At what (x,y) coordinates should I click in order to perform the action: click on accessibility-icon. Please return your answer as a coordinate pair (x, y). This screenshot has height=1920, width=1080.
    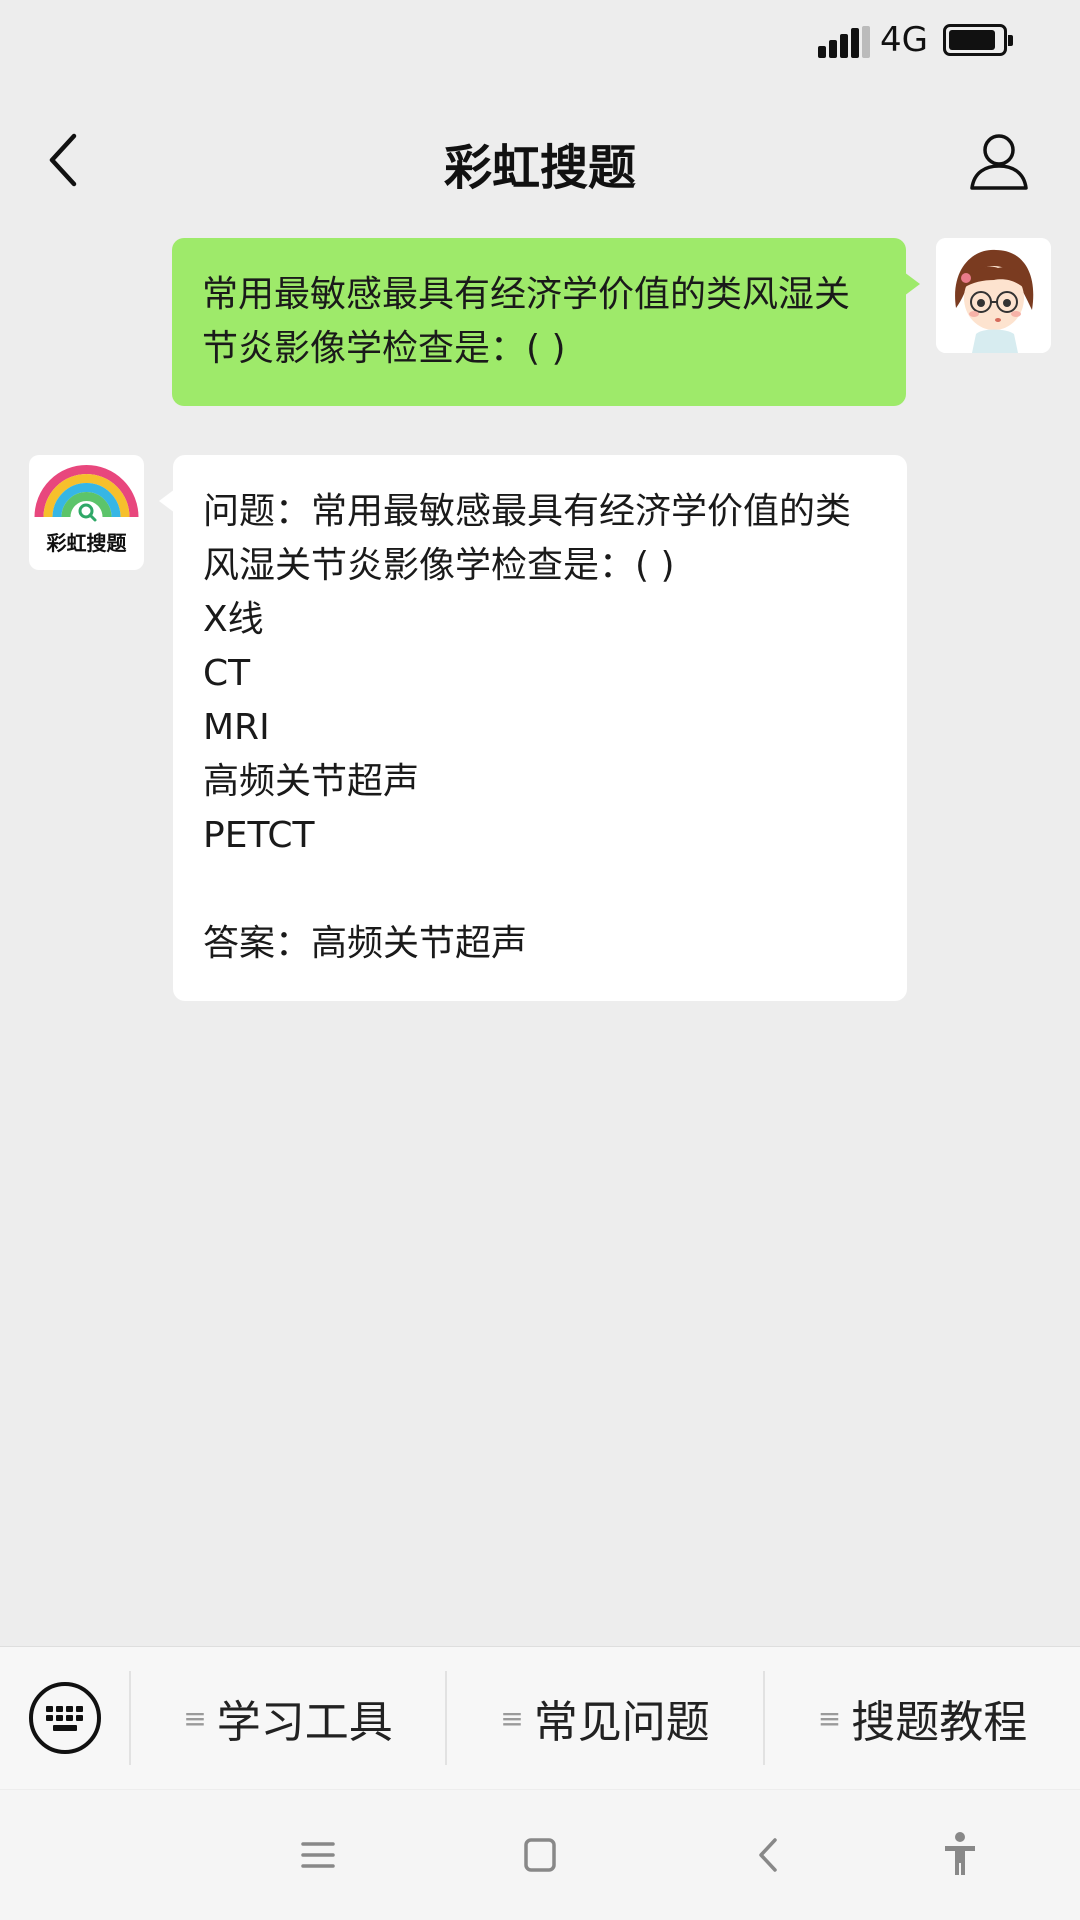
    Looking at the image, I should click on (960, 1853).